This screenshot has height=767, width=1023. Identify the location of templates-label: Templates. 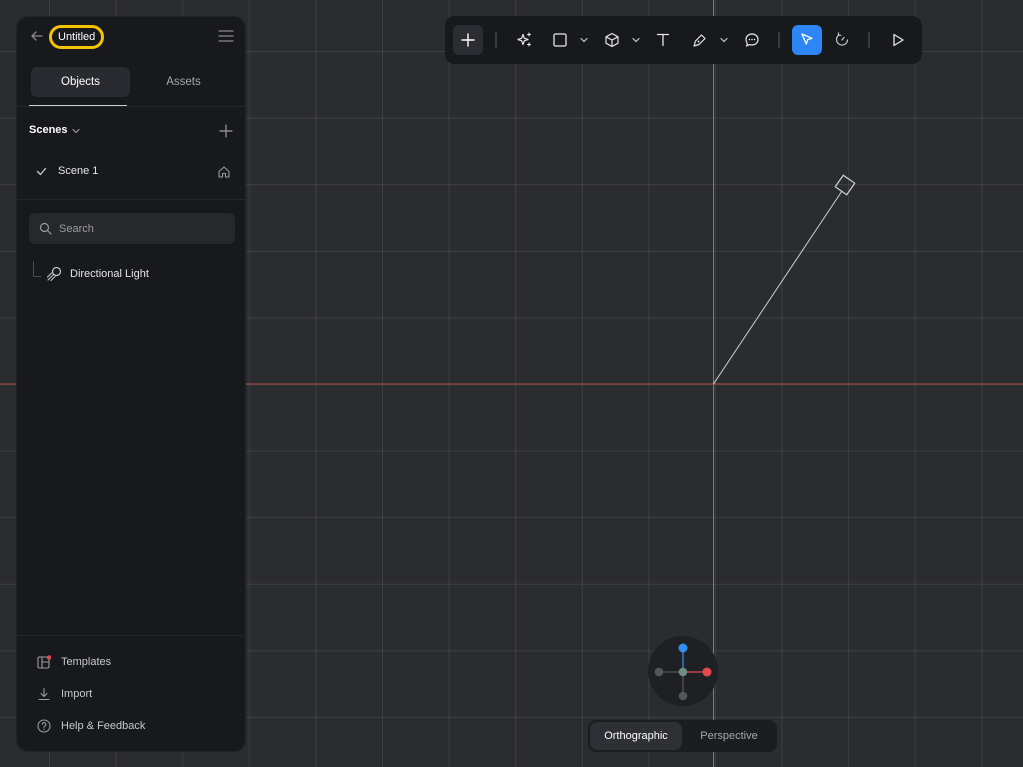
(86, 662).